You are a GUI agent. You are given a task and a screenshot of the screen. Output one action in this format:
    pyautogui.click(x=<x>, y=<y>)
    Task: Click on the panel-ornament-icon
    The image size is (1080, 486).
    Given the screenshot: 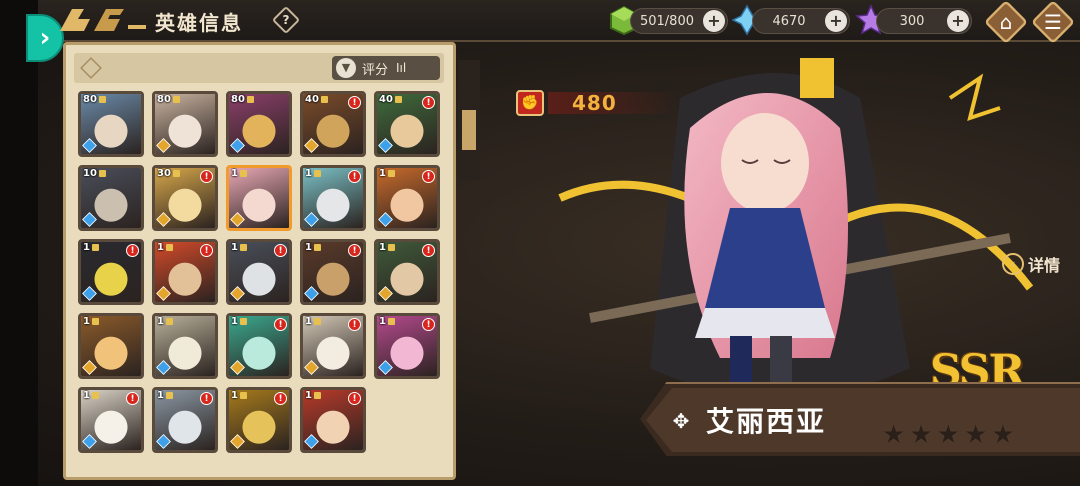 What is the action you would take?
    pyautogui.click(x=91, y=68)
    